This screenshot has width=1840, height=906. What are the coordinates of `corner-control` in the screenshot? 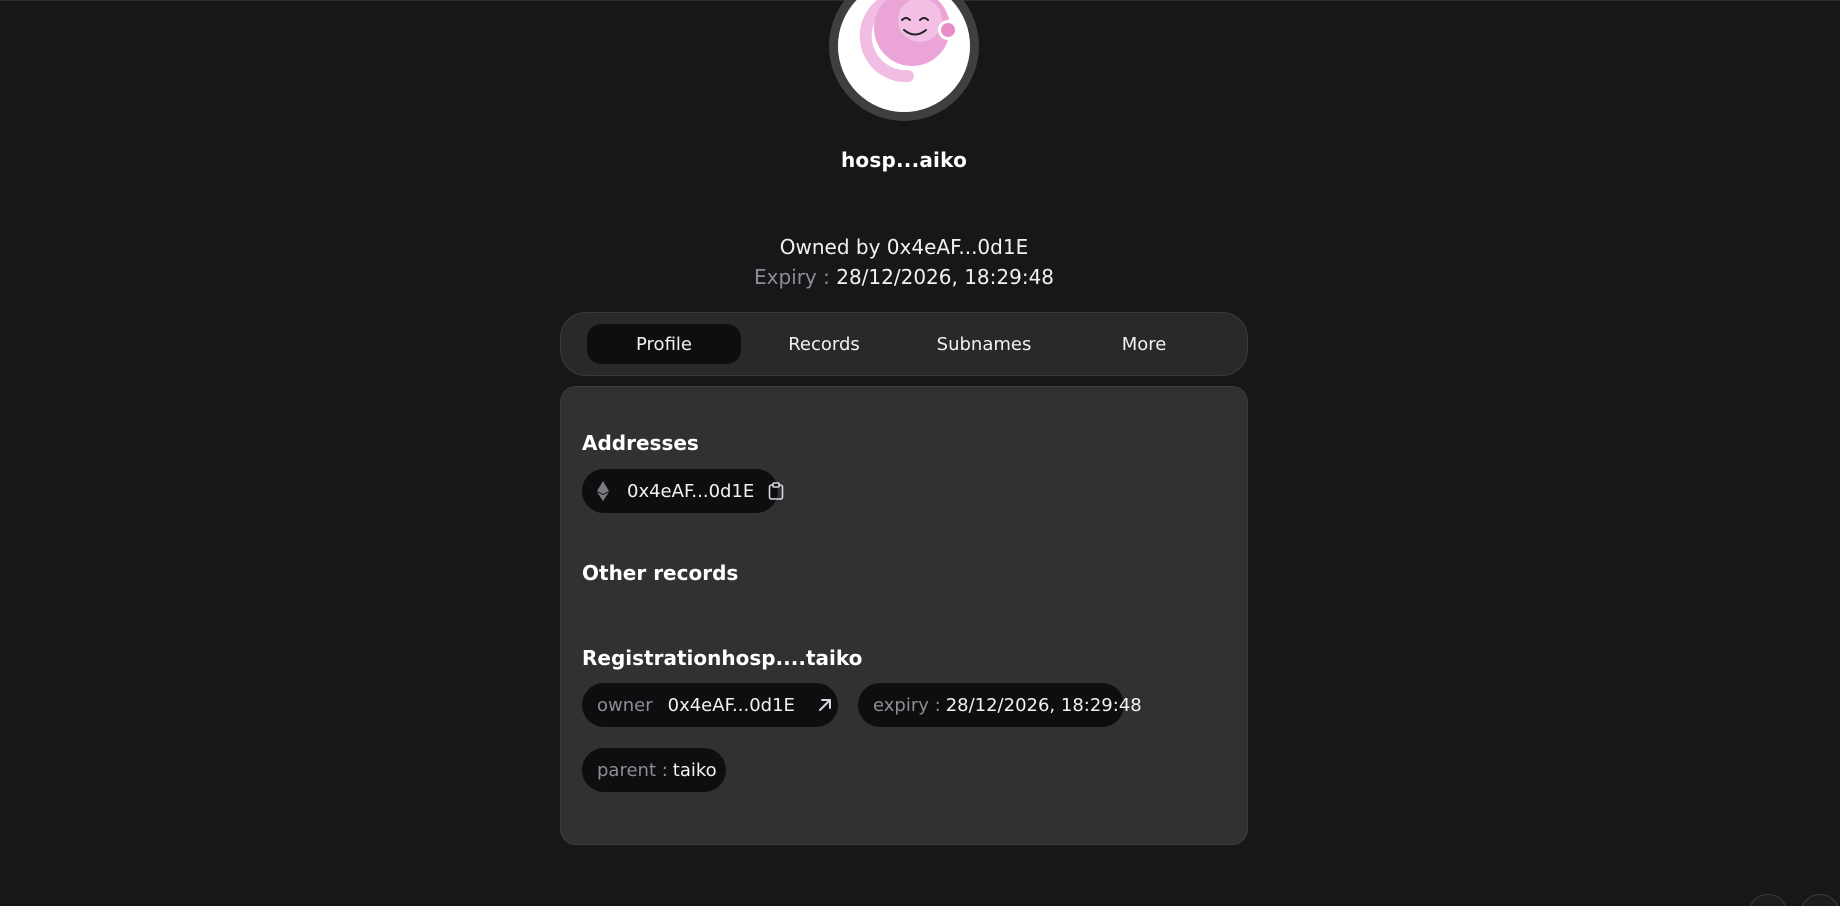 It's located at (1768, 900).